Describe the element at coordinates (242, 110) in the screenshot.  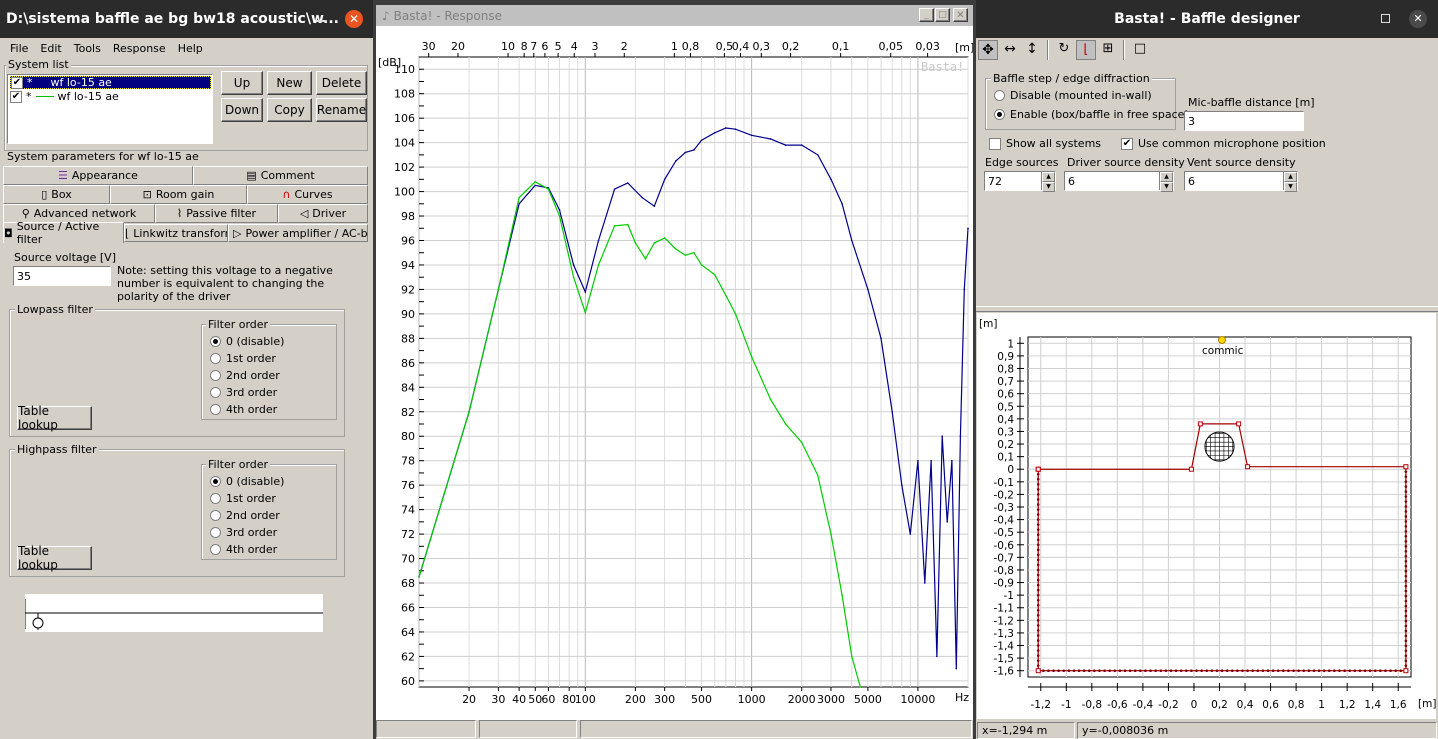
I see `down-button: Down` at that location.